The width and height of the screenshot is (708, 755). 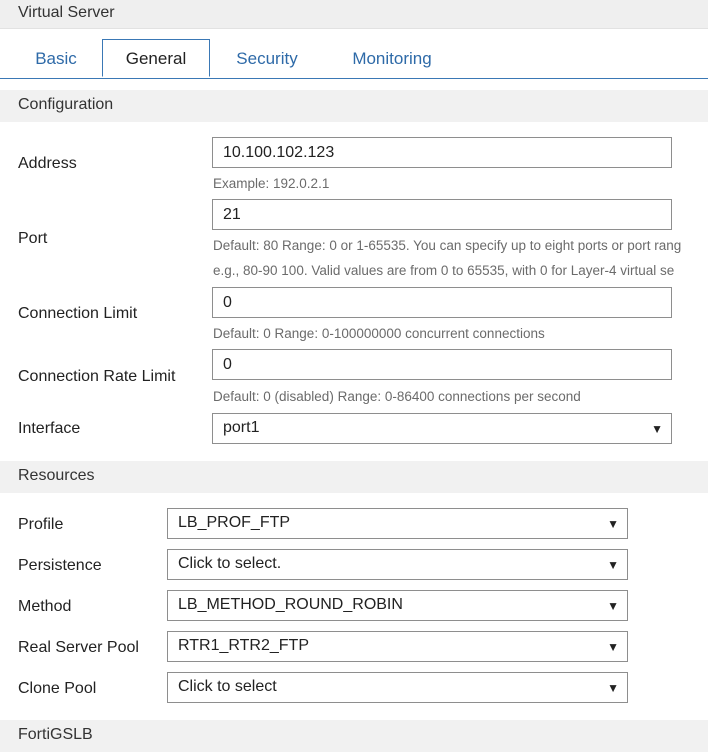 I want to click on configuration-section-title: Configuration, so click(x=66, y=104).